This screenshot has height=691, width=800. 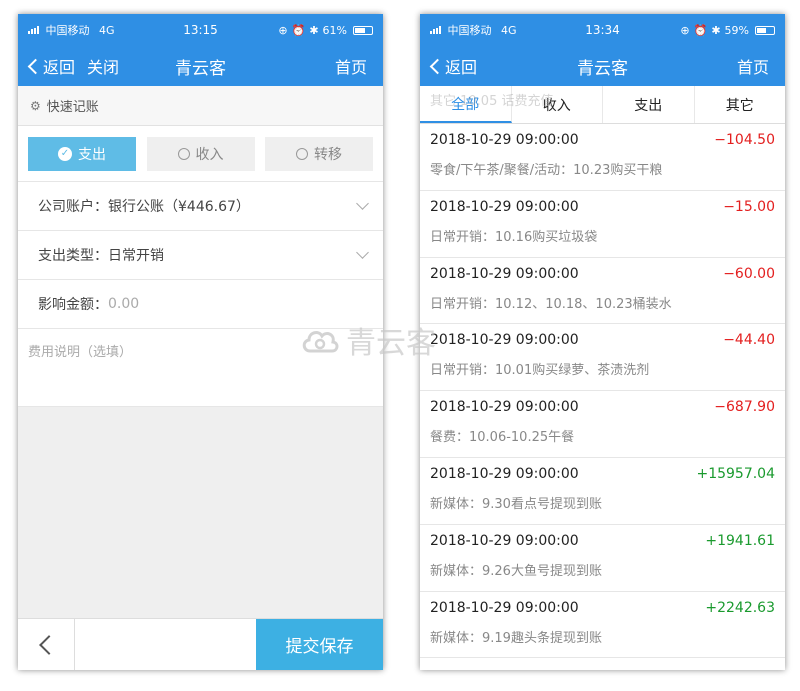 I want to click on nav-bar: 返回 青云客 首页, so click(x=602, y=66).